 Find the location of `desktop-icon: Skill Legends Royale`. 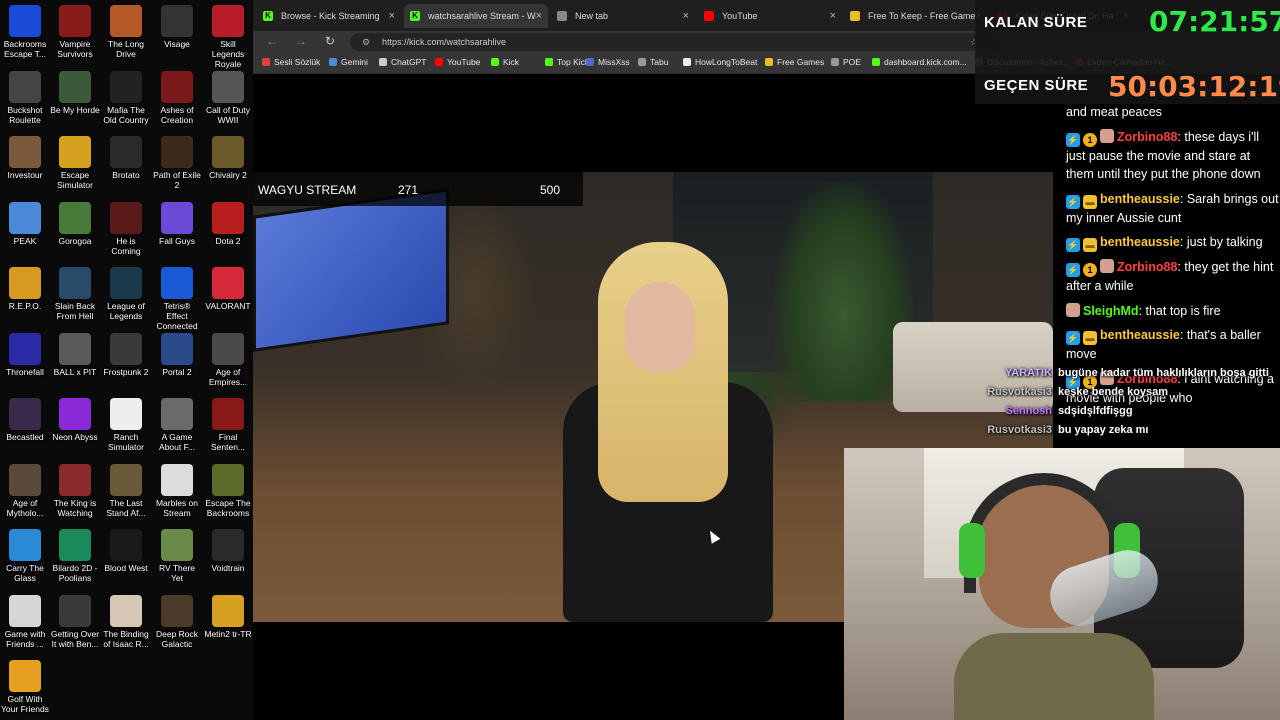

desktop-icon: Skill Legends Royale is located at coordinates (228, 35).